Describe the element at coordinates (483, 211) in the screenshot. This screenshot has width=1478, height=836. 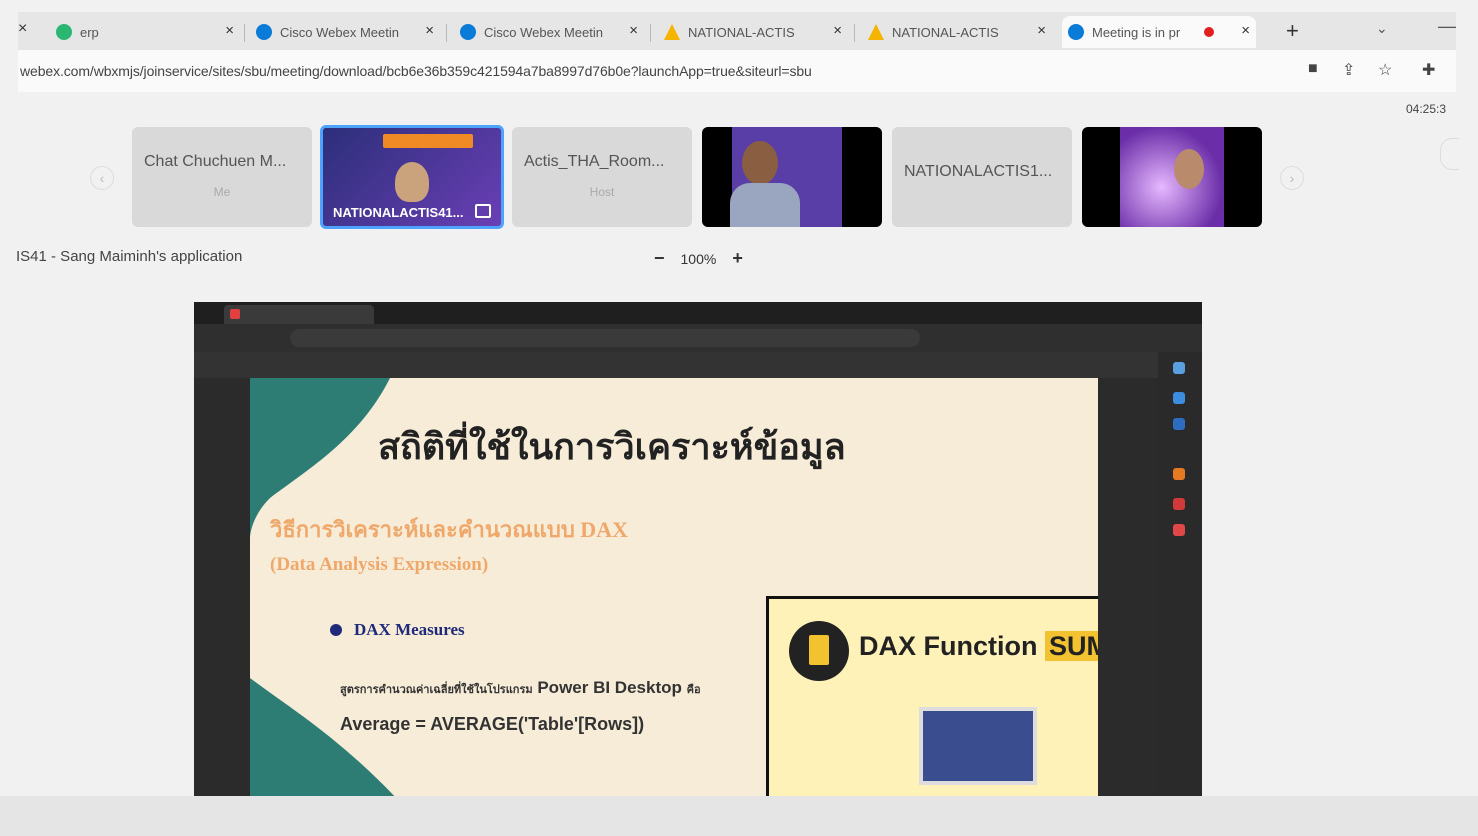
I see `share-screen-icon` at that location.